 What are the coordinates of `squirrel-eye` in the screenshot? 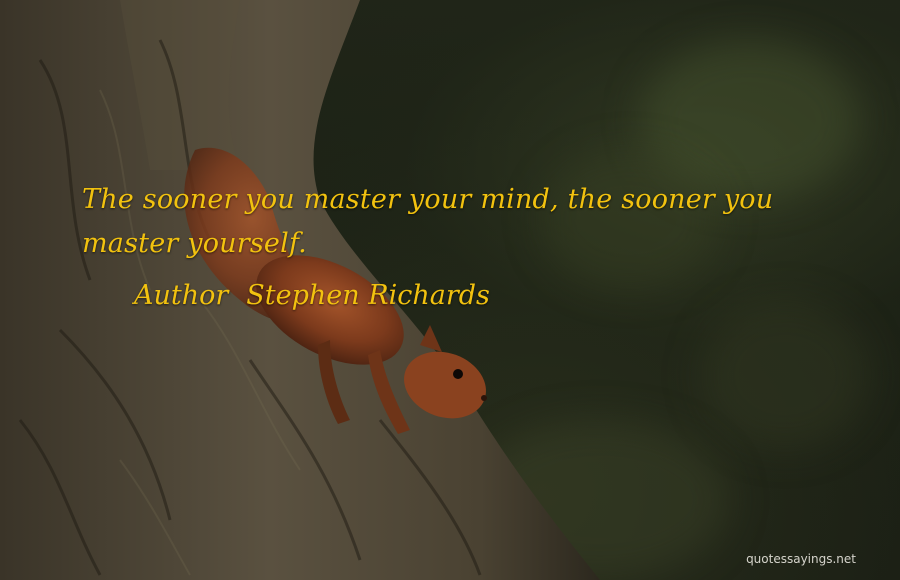 It's located at (458, 374).